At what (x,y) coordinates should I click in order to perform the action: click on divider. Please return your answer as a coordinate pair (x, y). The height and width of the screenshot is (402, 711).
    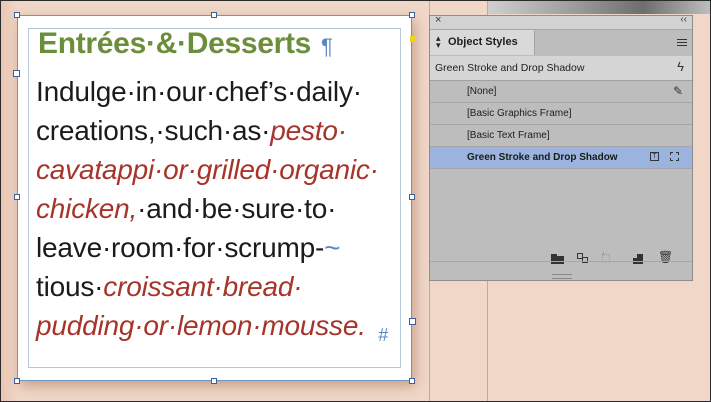
    Looking at the image, I should click on (561, 261).